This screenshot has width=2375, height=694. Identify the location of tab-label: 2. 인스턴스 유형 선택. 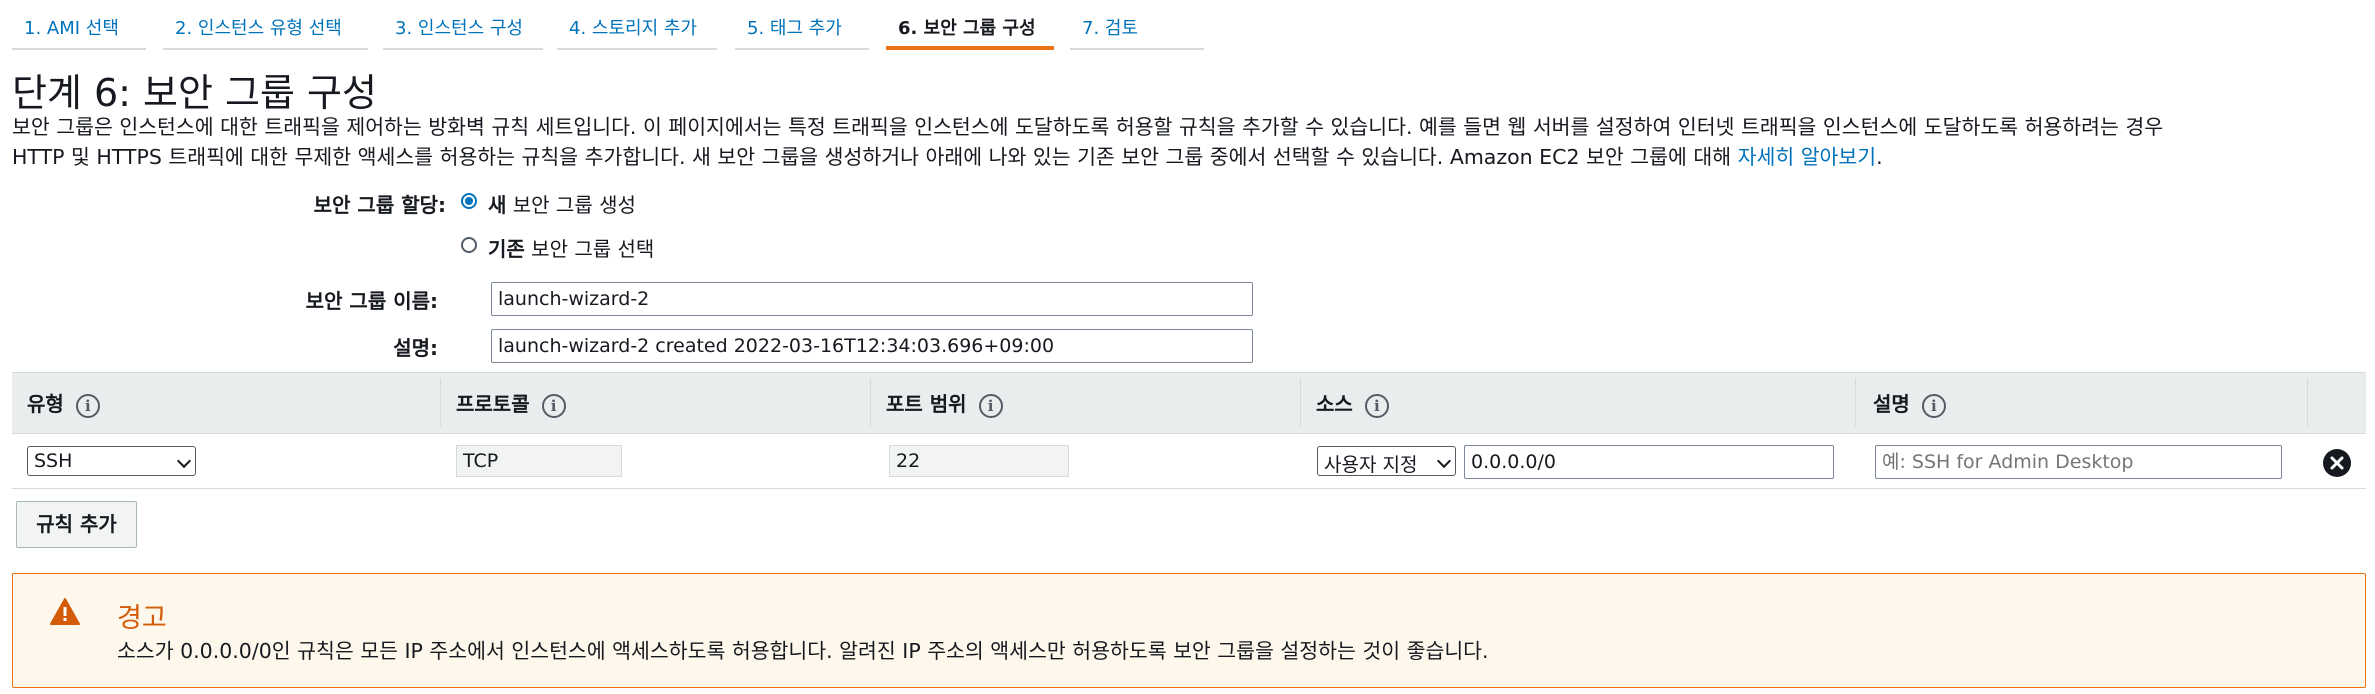
(258, 28).